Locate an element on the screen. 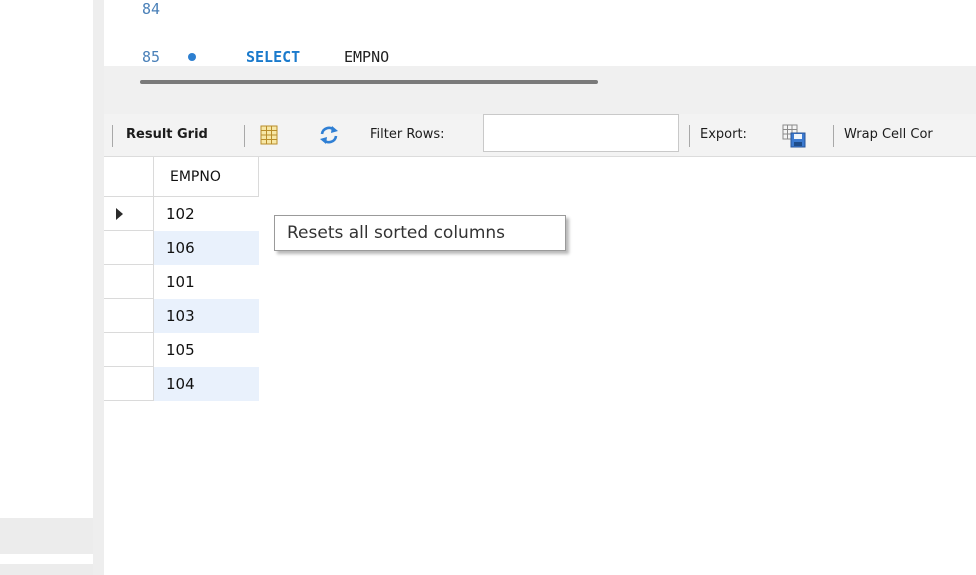 Image resolution: width=976 pixels, height=575 pixels. sql-editor: 84 85 SELECT EMPNO is located at coordinates (540, 33).